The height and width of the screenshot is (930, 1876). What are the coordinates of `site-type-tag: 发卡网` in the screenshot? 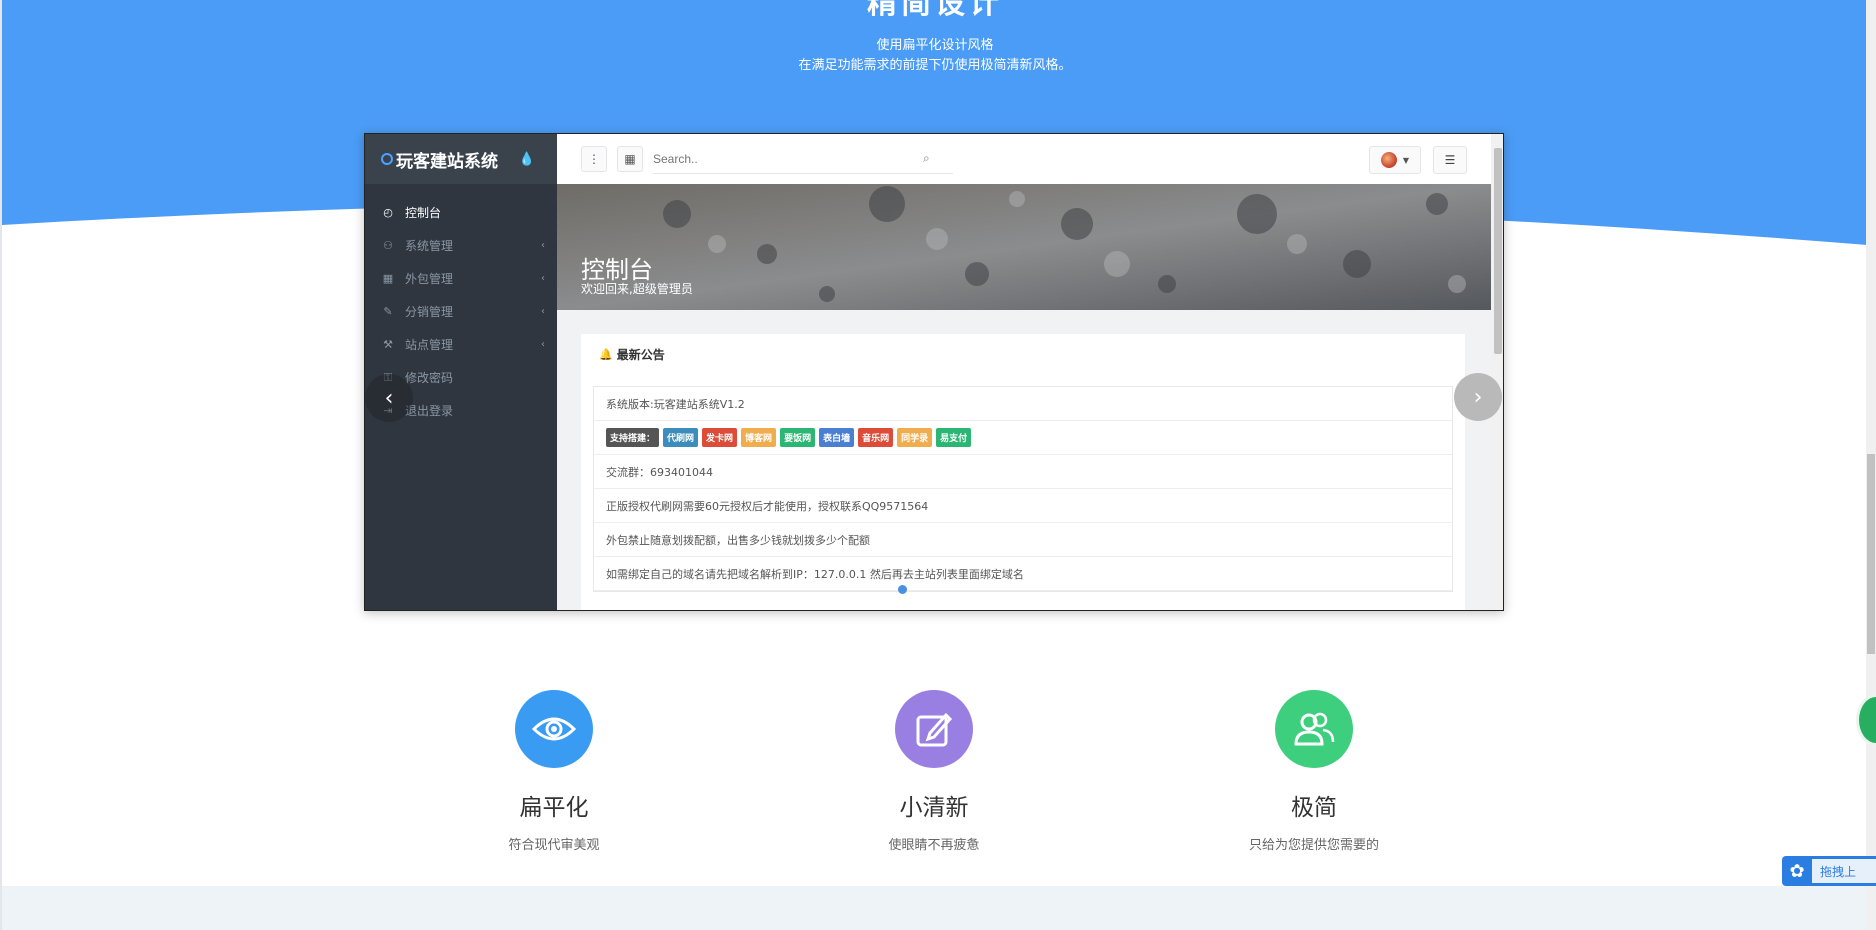 It's located at (720, 437).